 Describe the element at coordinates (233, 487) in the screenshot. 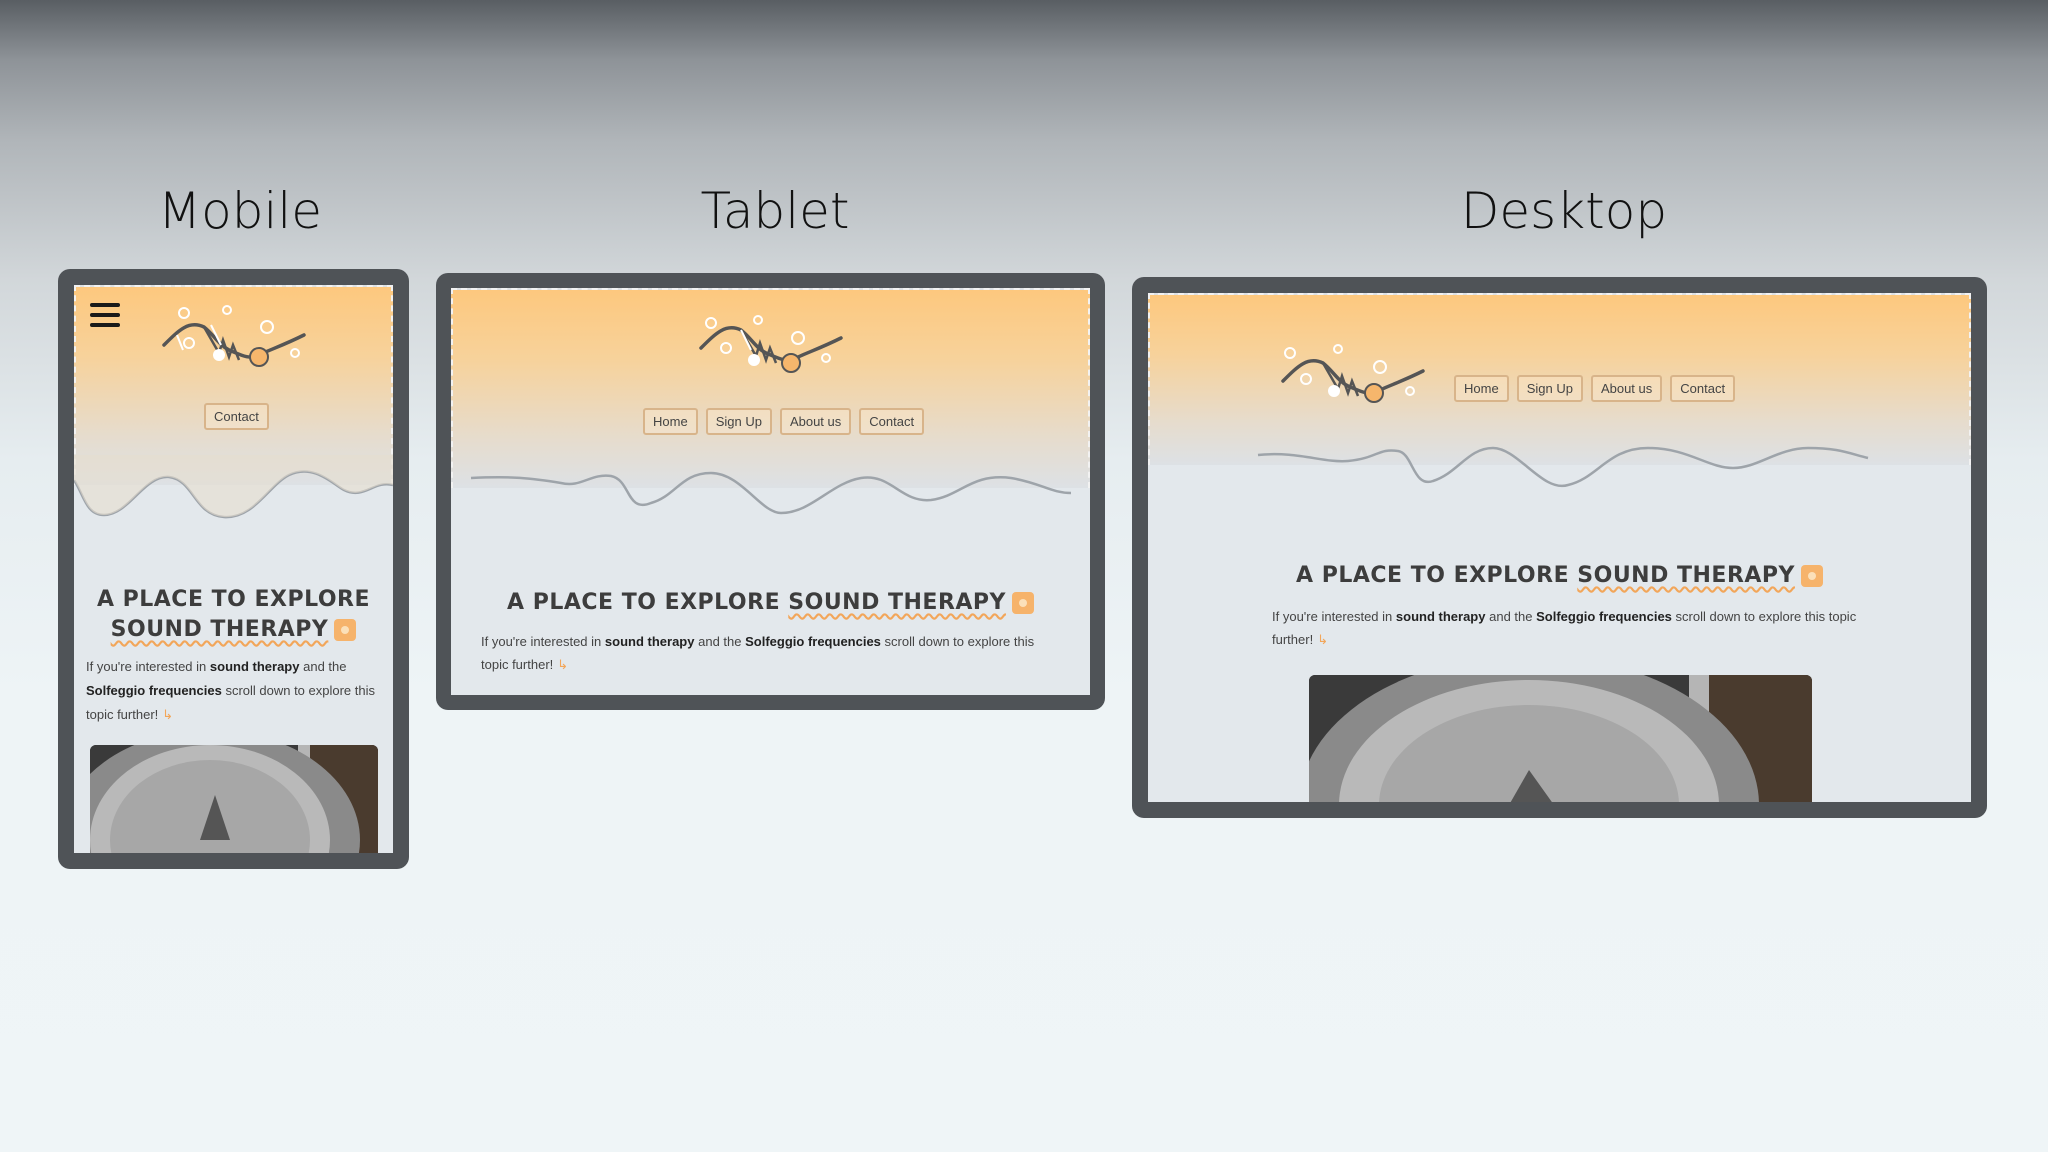

I see `mobile-wave` at that location.